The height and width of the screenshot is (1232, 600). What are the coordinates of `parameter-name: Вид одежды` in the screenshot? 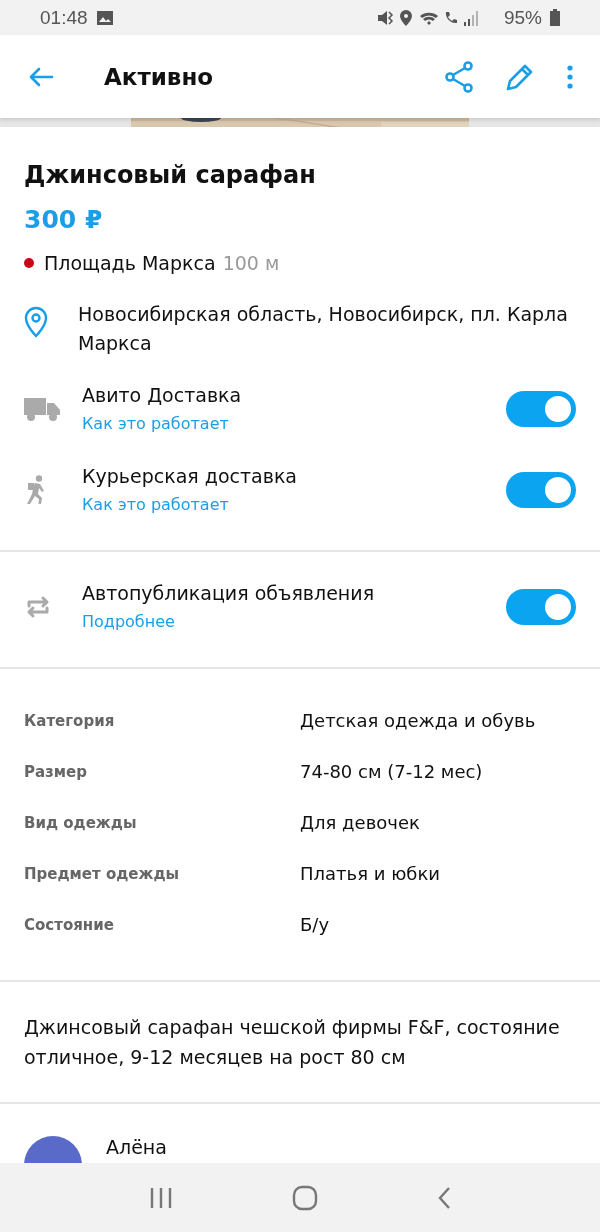 It's located at (81, 822).